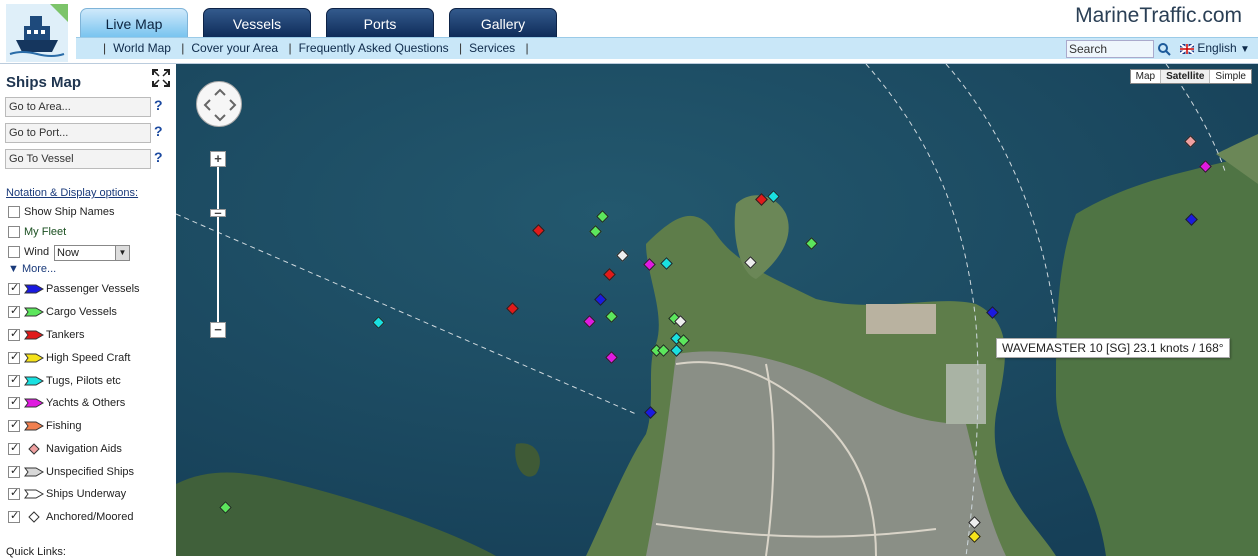 Image resolution: width=1258 pixels, height=558 pixels. Describe the element at coordinates (92, 253) in the screenshot. I see `wind-time-select: Now ▼` at that location.